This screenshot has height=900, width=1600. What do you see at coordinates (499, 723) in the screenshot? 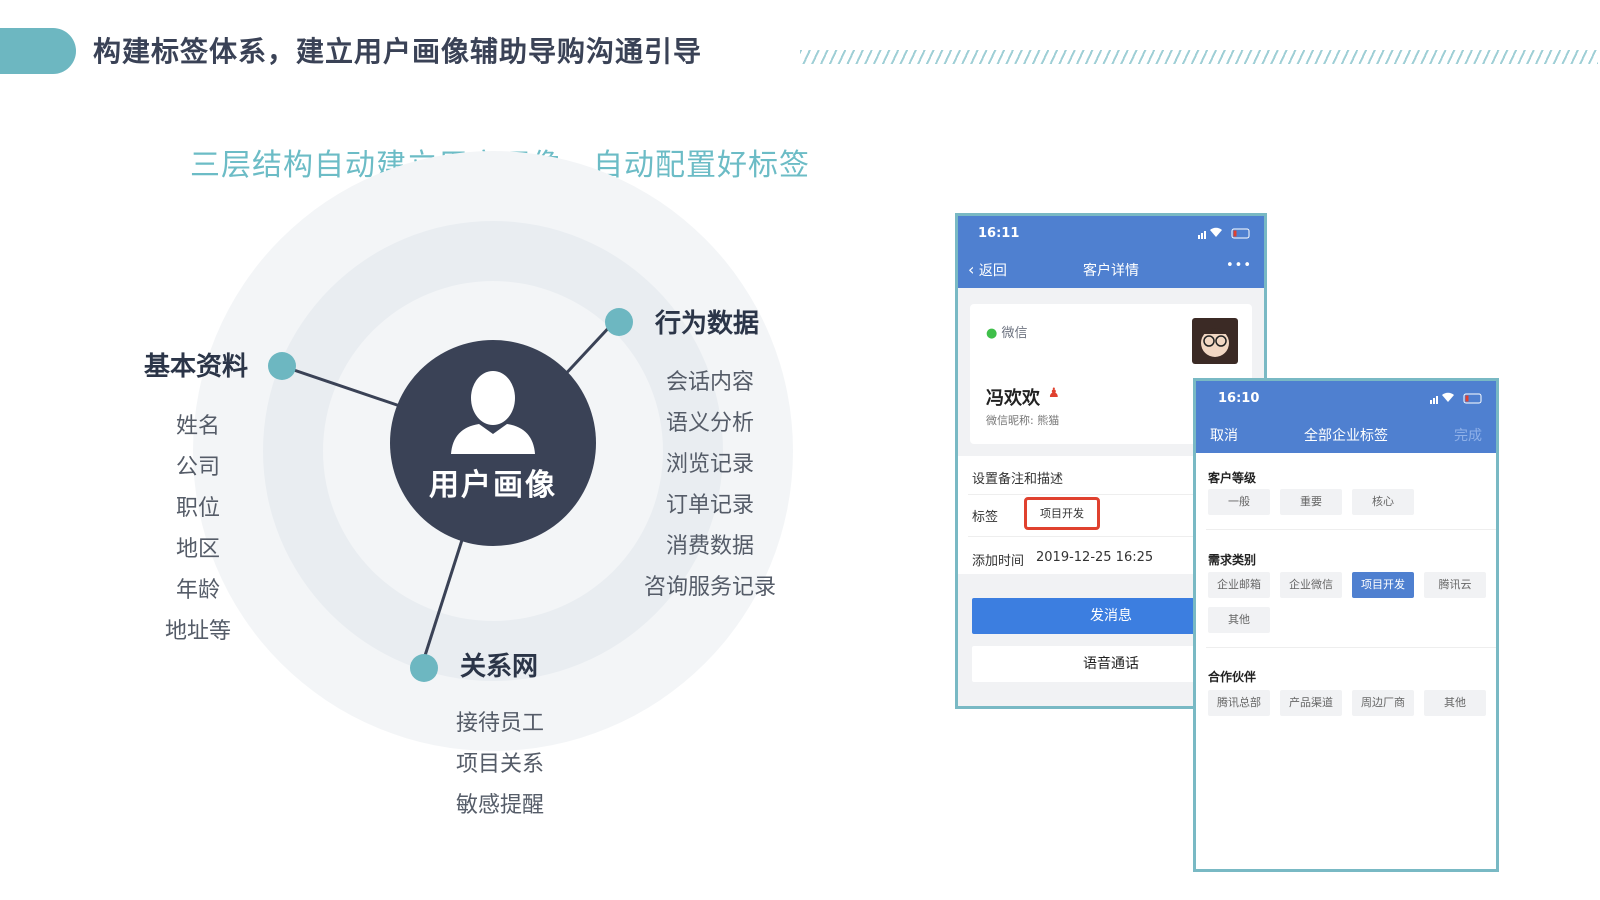
I see `relation-item: 接待员工` at bounding box center [499, 723].